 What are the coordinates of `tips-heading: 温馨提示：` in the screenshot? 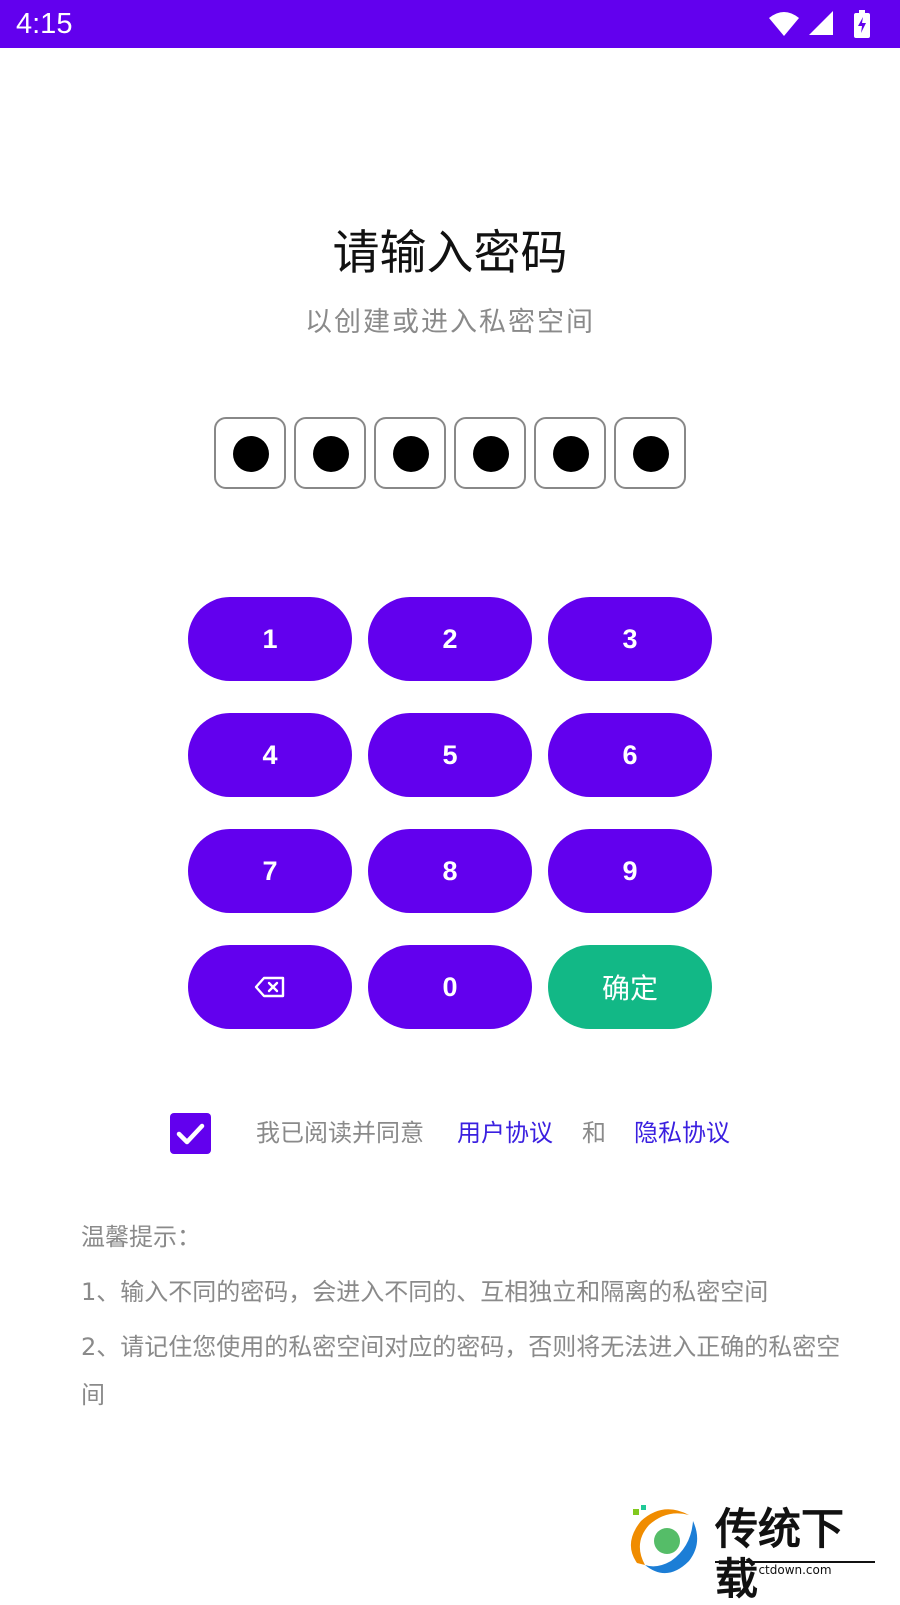 It's located at (141, 1237).